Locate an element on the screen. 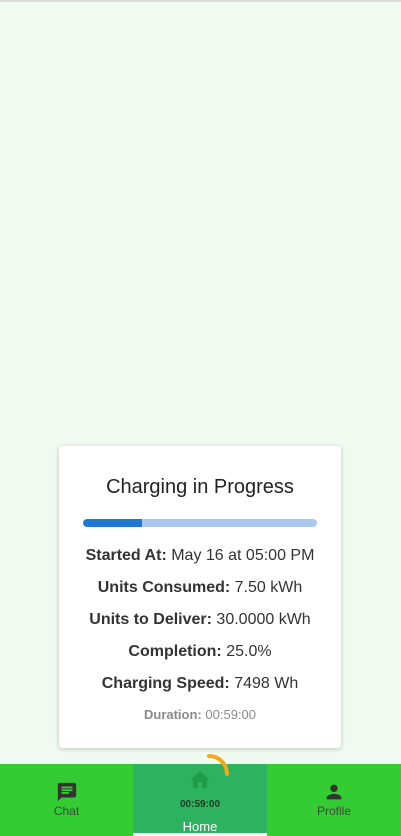 The width and height of the screenshot is (401, 836). nav-chat-label: Chat is located at coordinates (66, 811).